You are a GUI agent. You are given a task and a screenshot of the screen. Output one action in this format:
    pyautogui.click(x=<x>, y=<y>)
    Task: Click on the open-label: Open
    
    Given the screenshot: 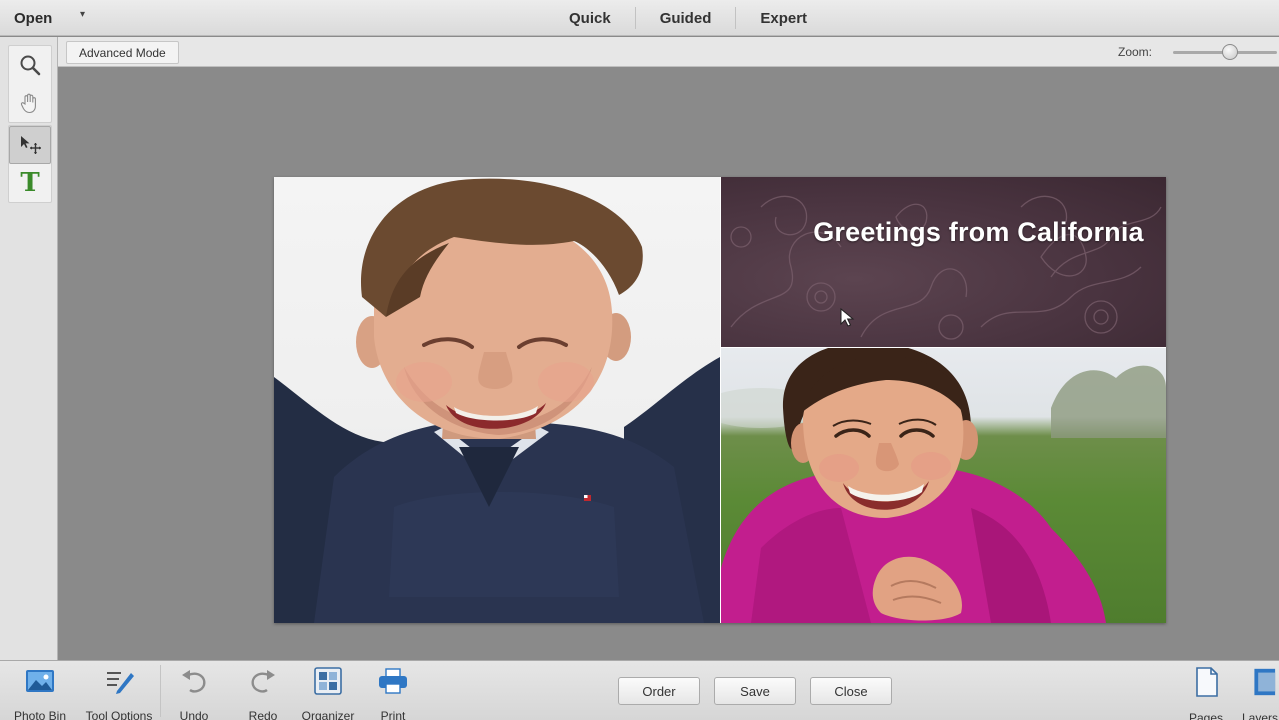 What is the action you would take?
    pyautogui.click(x=33, y=18)
    